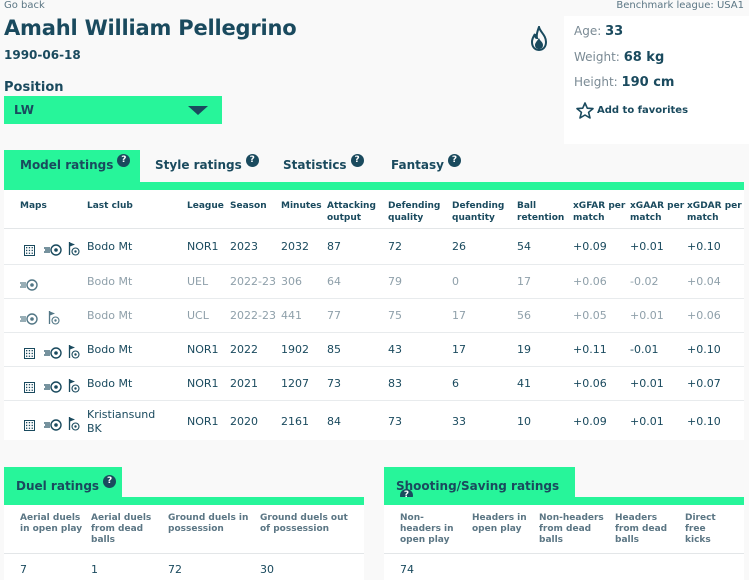  Describe the element at coordinates (704, 383) in the screenshot. I see `cell-xgdar: +0.07` at that location.